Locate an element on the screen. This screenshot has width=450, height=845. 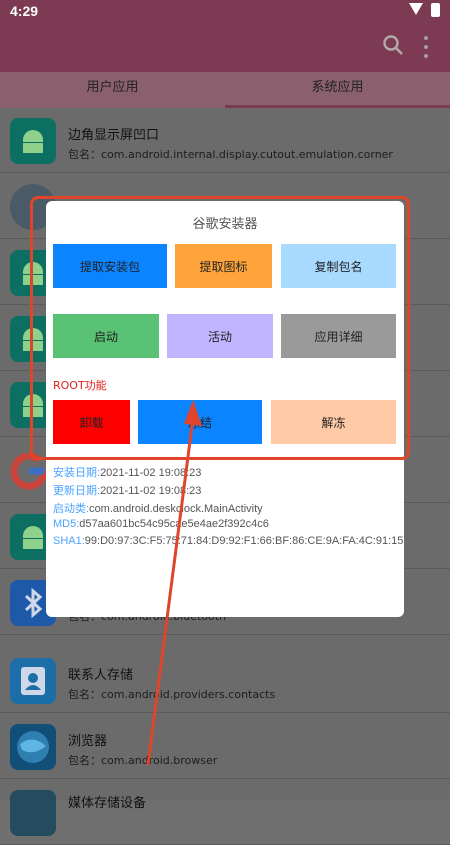
arrow-annotation is located at coordinates (174, 583).